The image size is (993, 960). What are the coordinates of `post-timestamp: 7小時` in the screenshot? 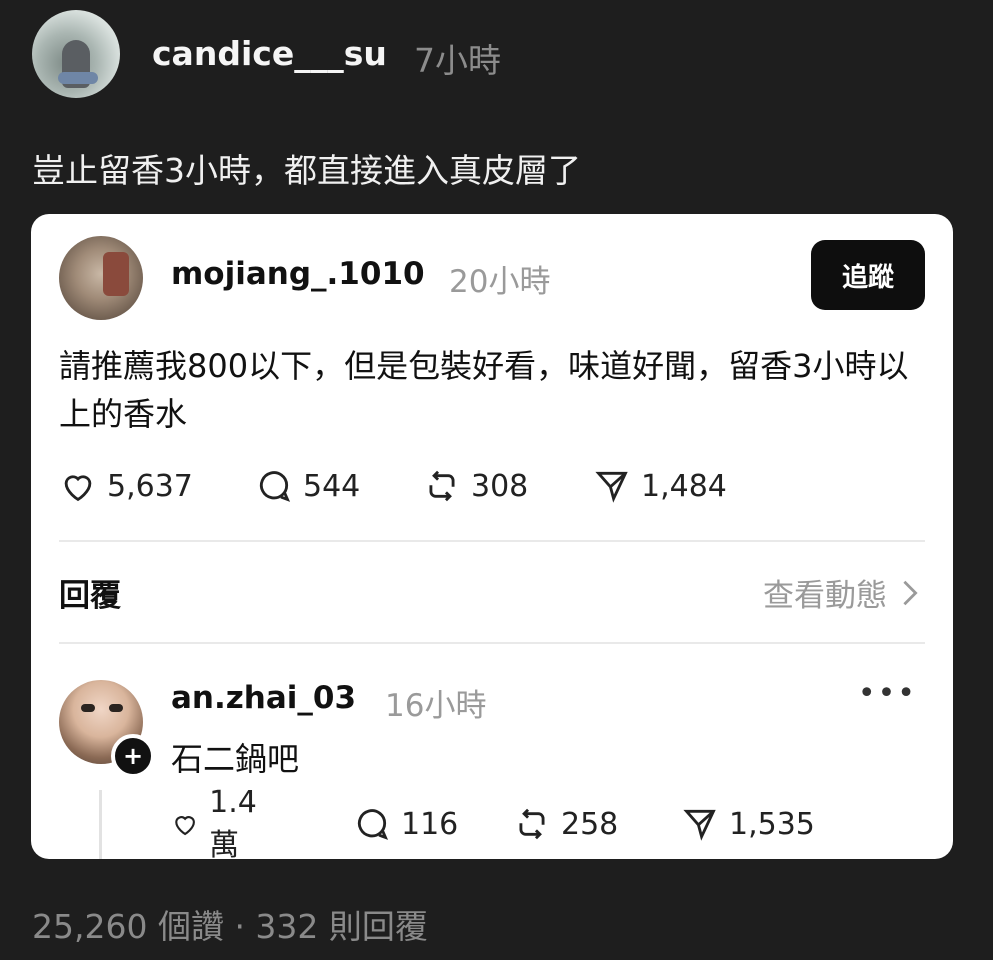 It's located at (457, 60).